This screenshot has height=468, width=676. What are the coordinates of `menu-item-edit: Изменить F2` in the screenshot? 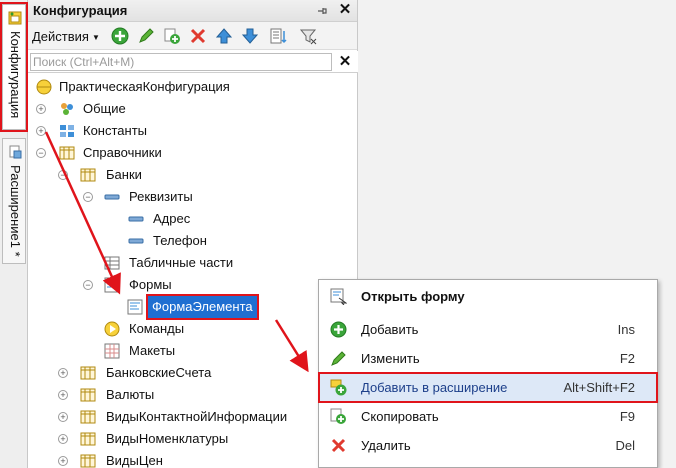 It's located at (488, 358).